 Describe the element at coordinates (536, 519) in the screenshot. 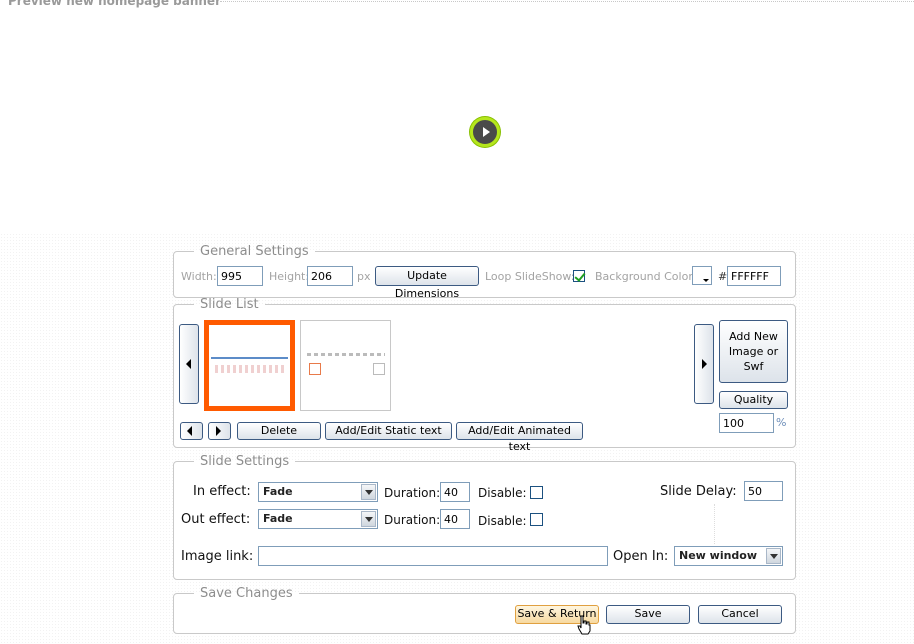

I see `out-disable-checkbox` at that location.